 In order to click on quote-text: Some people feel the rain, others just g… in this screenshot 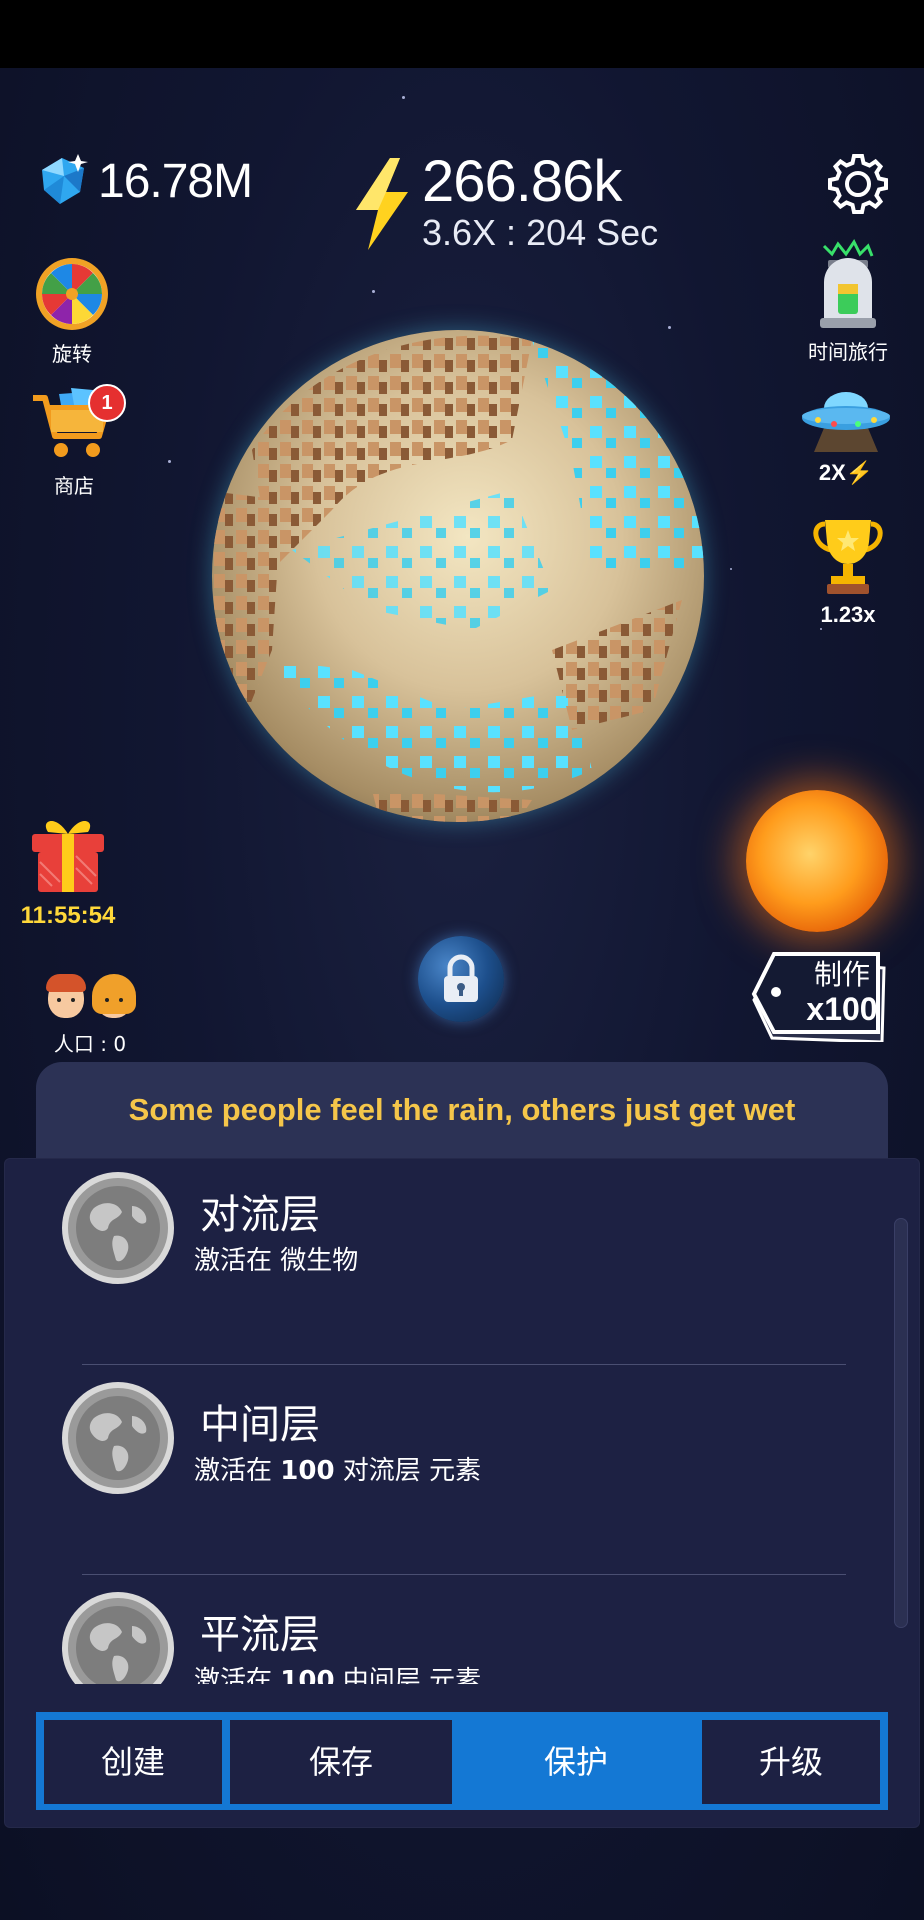, I will do `click(462, 1109)`.